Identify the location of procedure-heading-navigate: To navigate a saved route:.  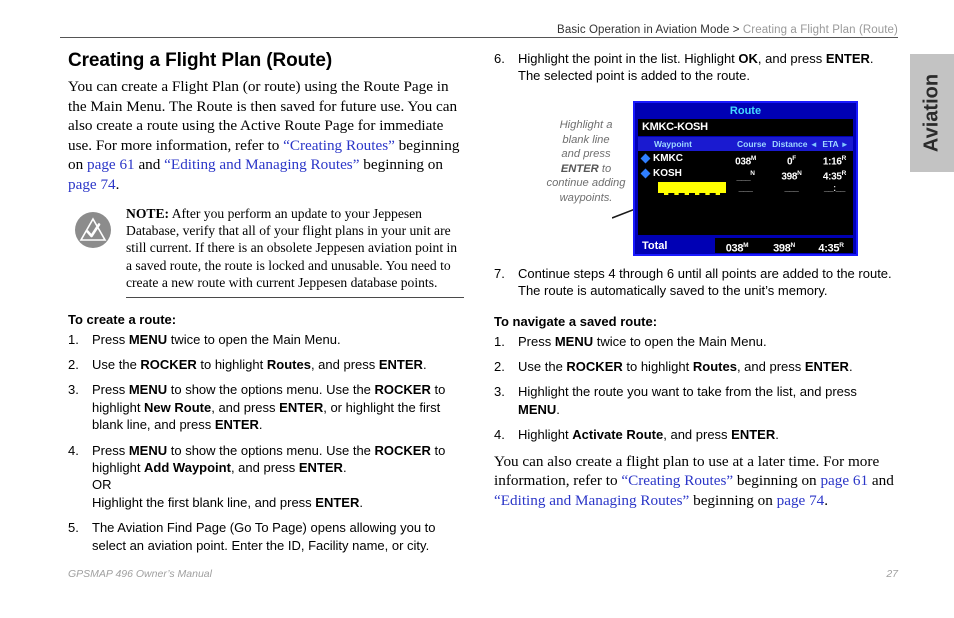
(576, 321).